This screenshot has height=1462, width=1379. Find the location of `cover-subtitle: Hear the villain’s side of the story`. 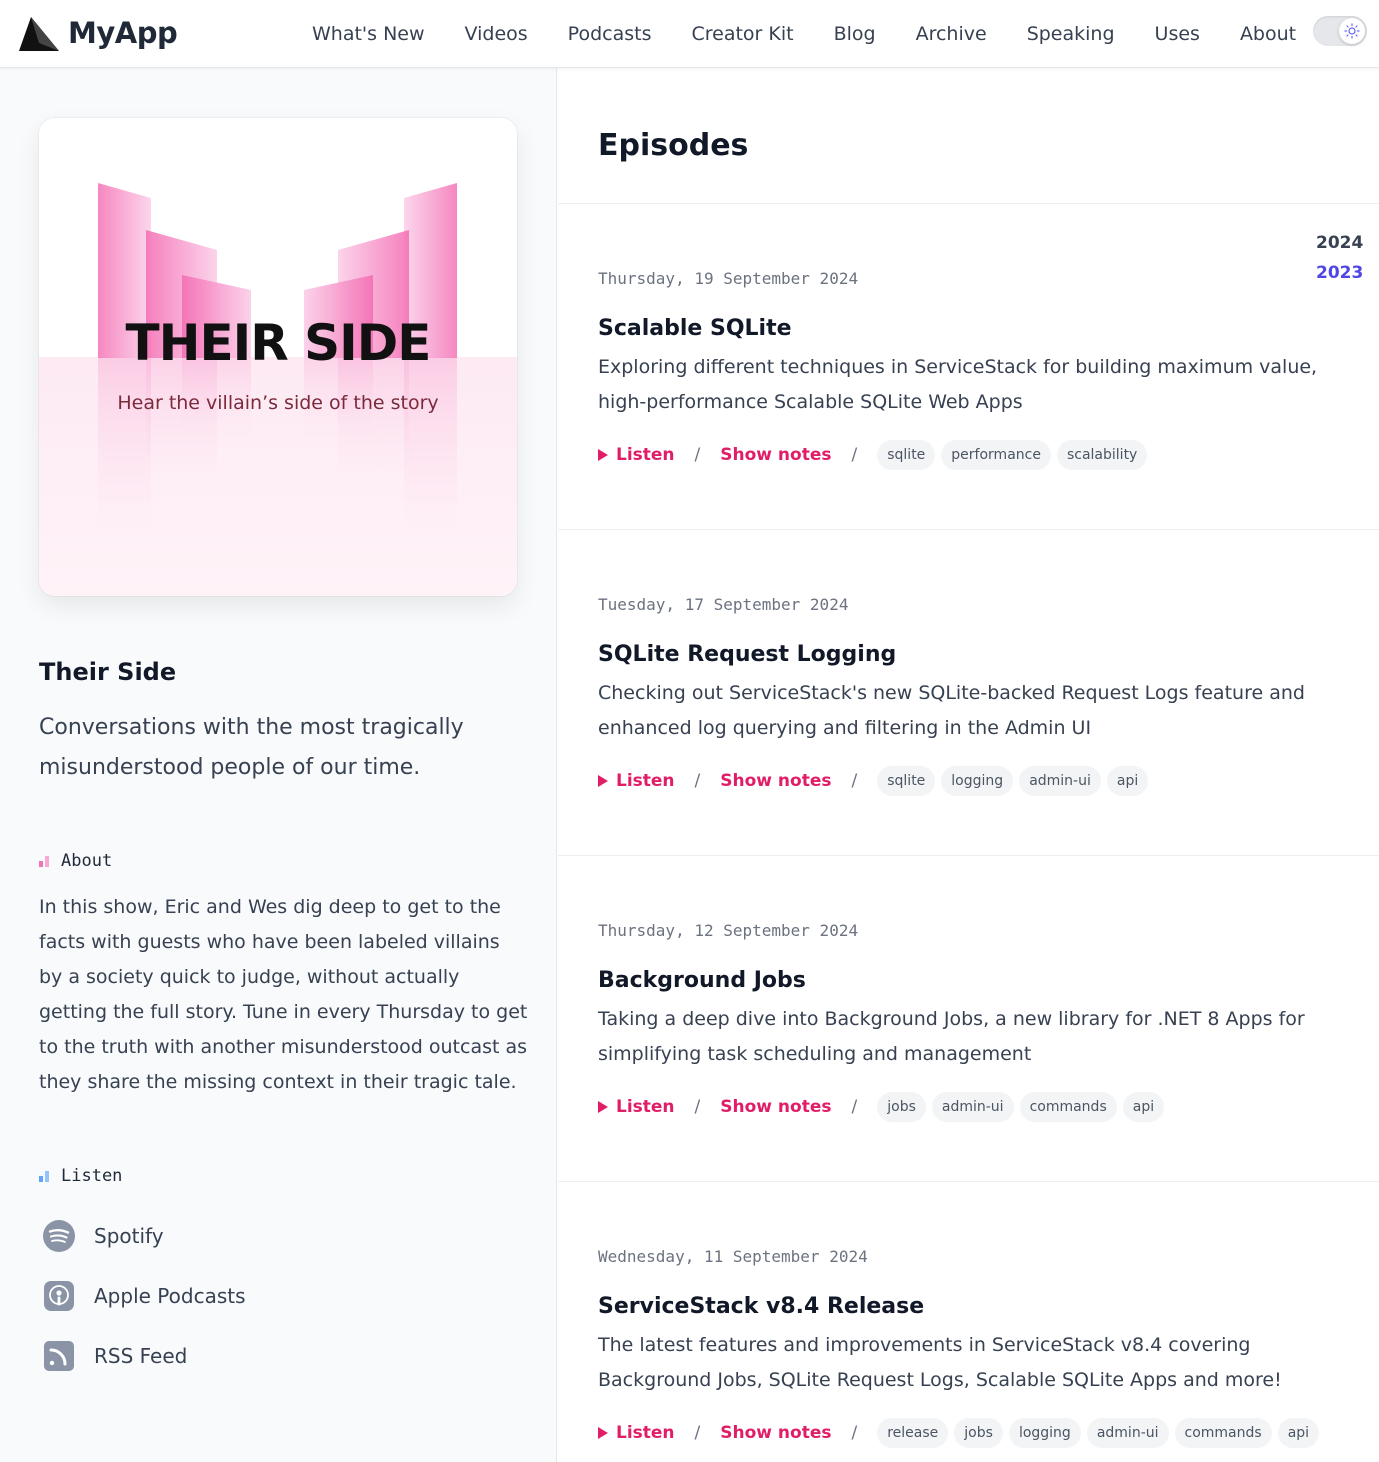

cover-subtitle: Hear the villain’s side of the story is located at coordinates (278, 403).